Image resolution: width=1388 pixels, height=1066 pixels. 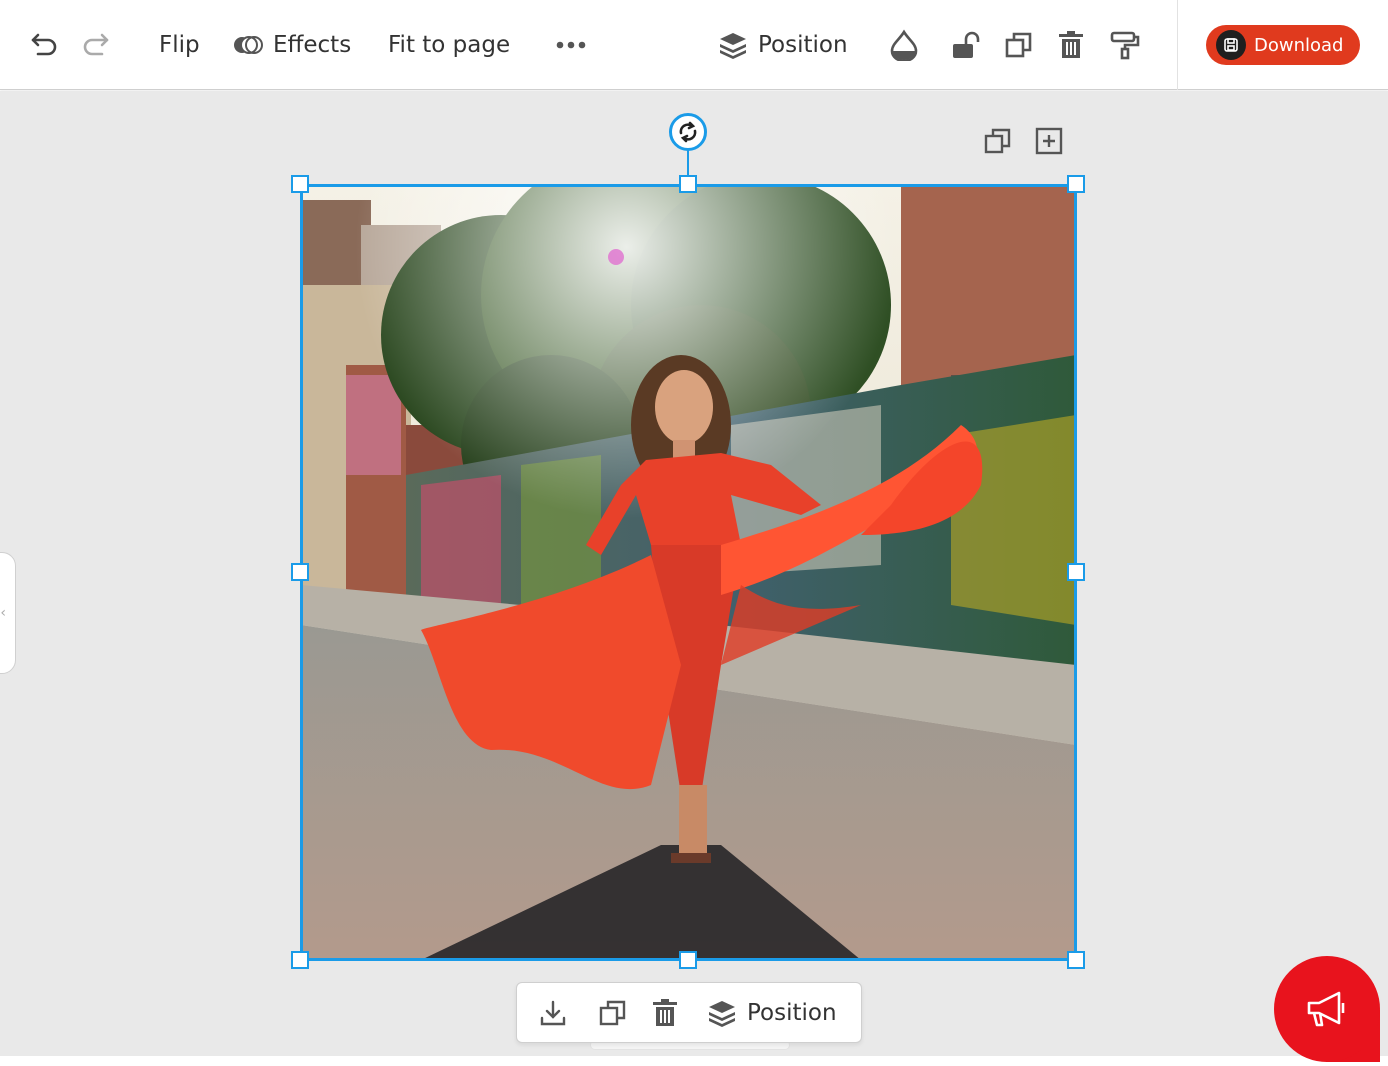 I want to click on resize-handle-bottom, so click(x=688, y=960).